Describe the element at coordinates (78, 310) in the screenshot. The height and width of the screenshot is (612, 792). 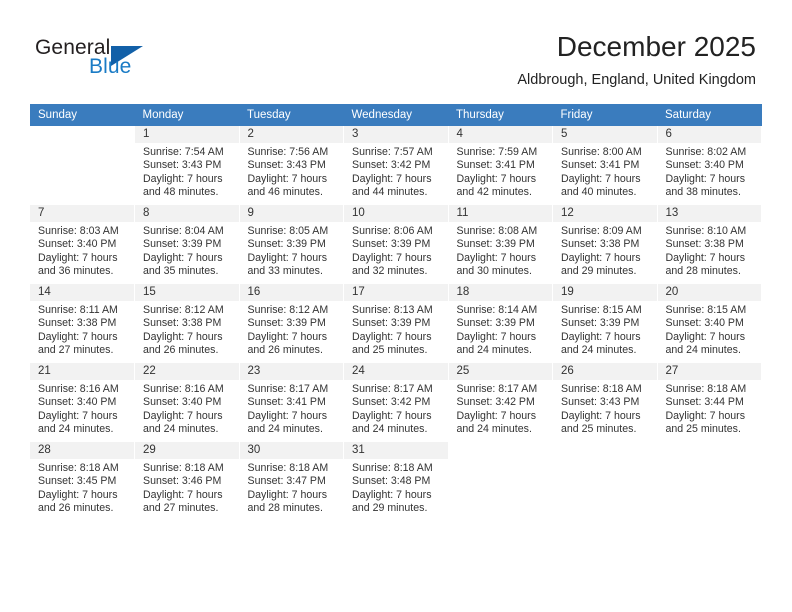
I see `day-detail-sunrise: Sunrise: 8:11 AM` at that location.